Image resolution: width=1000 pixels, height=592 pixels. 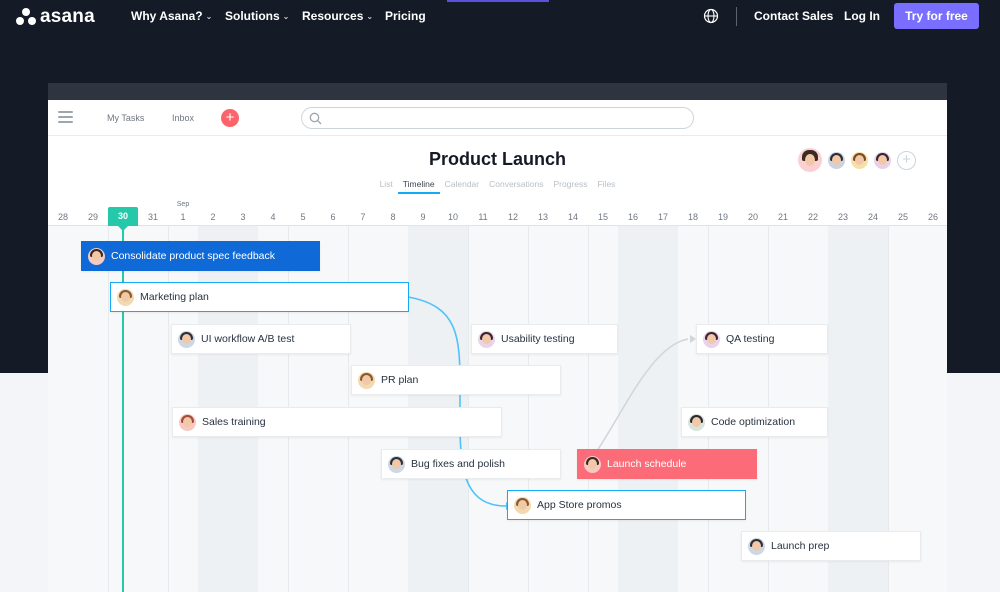 What do you see at coordinates (152, 217) in the screenshot?
I see `date-label: 31` at bounding box center [152, 217].